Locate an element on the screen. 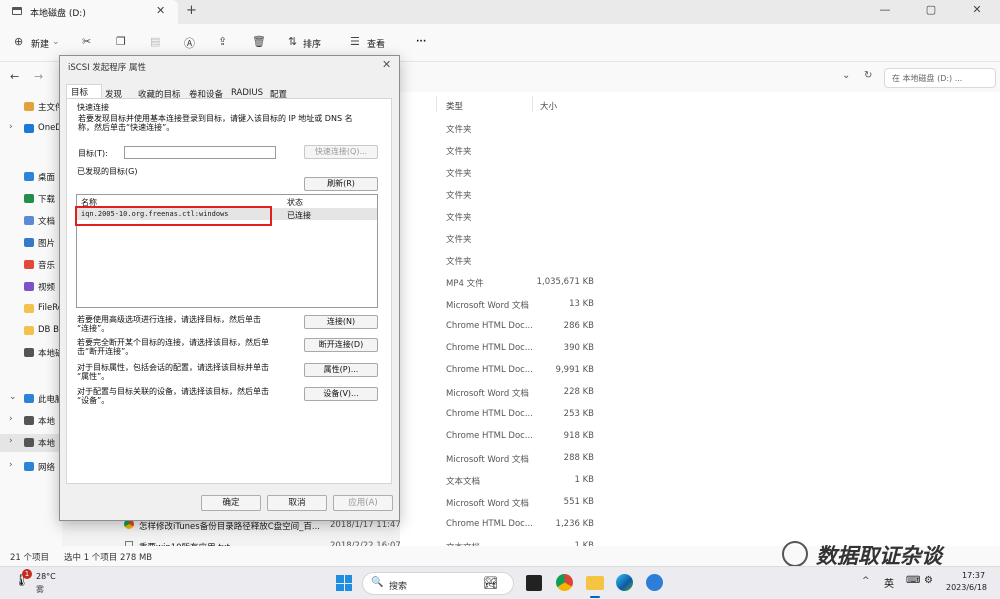 The image size is (1000, 599). dialog-title: iSCSI 发起程序 属性 is located at coordinates (107, 68).